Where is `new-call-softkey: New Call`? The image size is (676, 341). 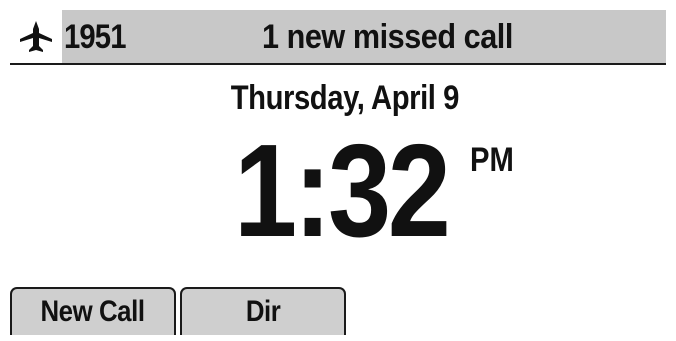 new-call-softkey: New Call is located at coordinates (93, 311).